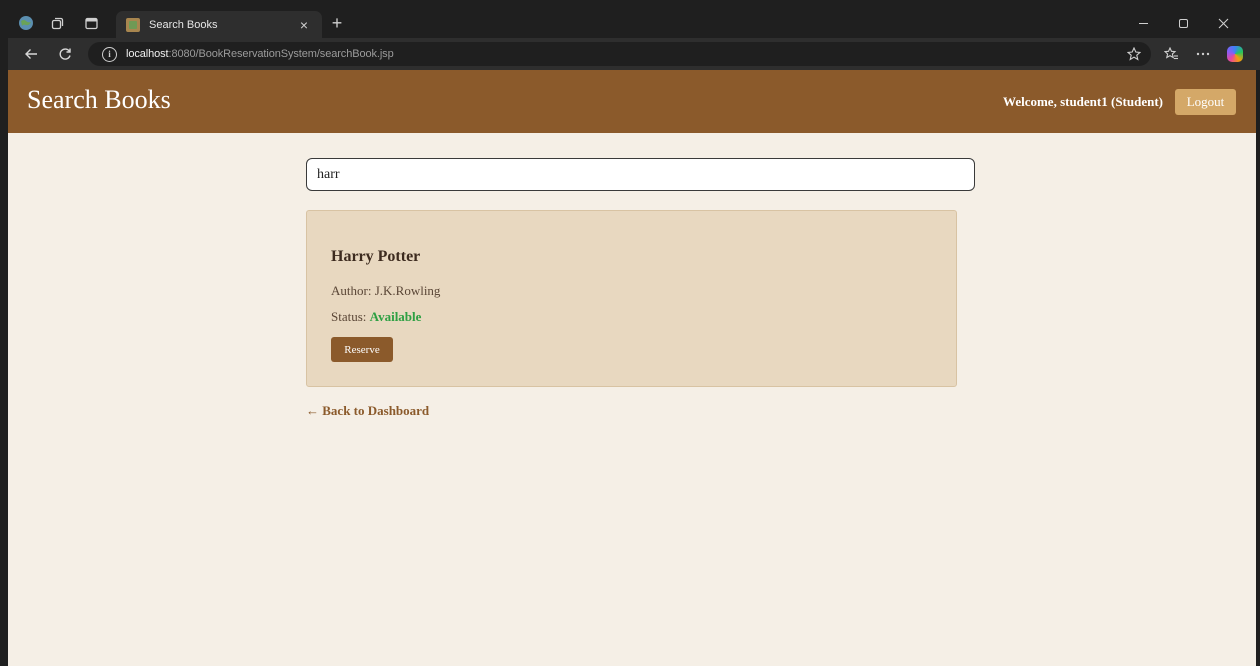  What do you see at coordinates (640, 174) in the screenshot?
I see `search-input` at bounding box center [640, 174].